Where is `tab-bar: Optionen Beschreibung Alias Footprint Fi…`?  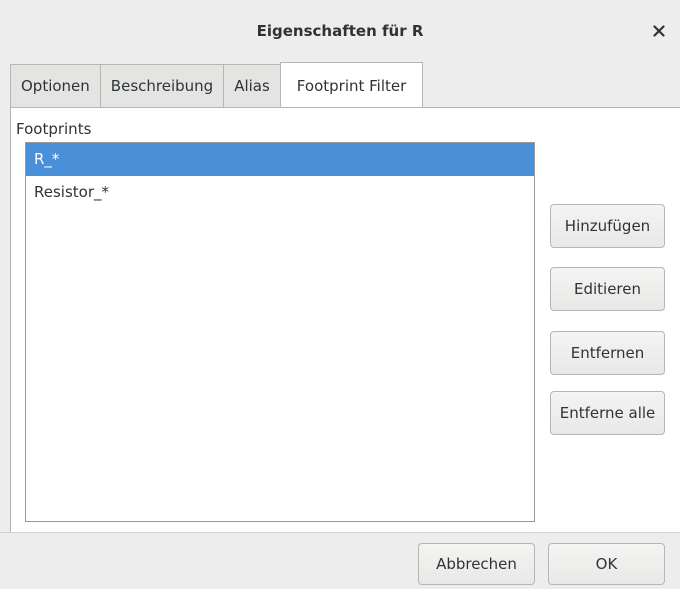 tab-bar: Optionen Beschreibung Alias Footprint Fi… is located at coordinates (217, 85).